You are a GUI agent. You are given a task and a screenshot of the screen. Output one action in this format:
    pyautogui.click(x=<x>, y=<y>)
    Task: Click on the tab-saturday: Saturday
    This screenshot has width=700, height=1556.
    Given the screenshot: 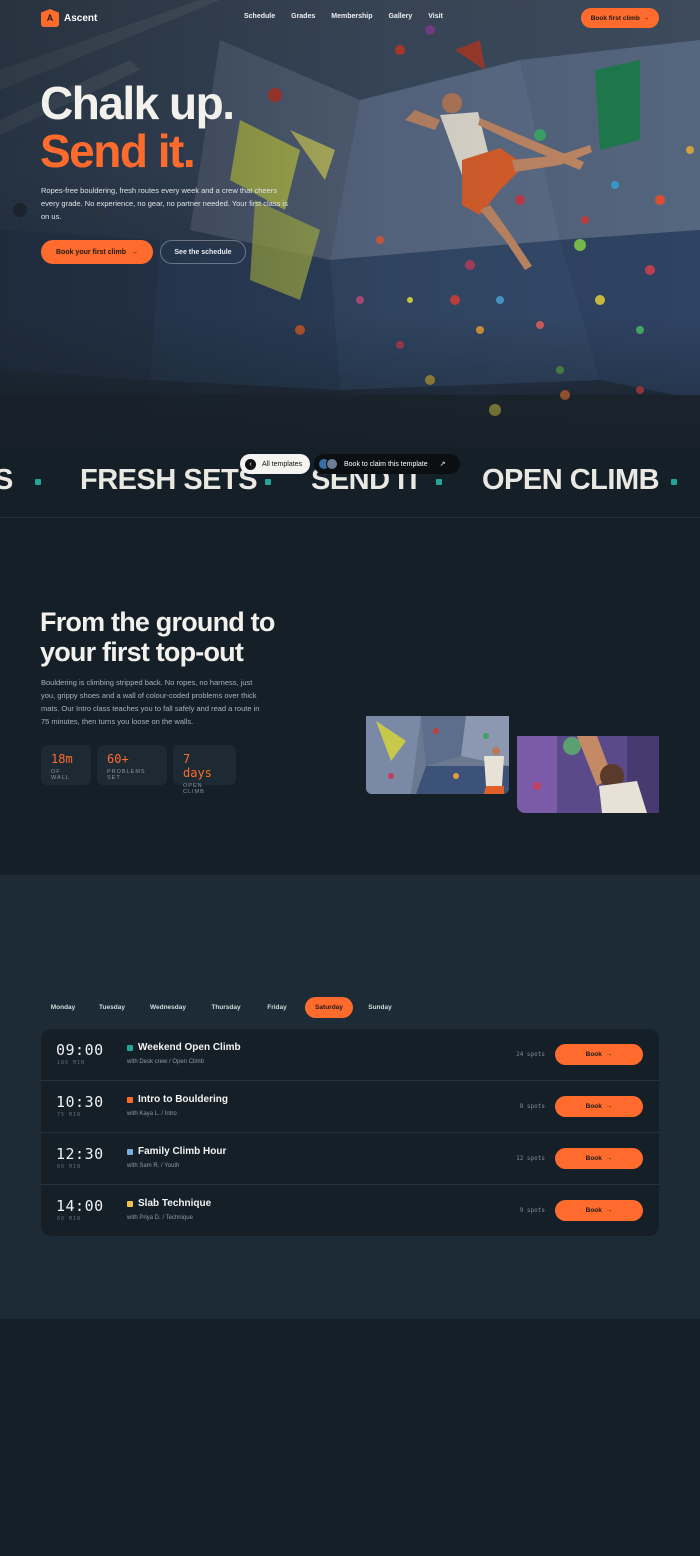 What is the action you would take?
    pyautogui.click(x=329, y=1007)
    